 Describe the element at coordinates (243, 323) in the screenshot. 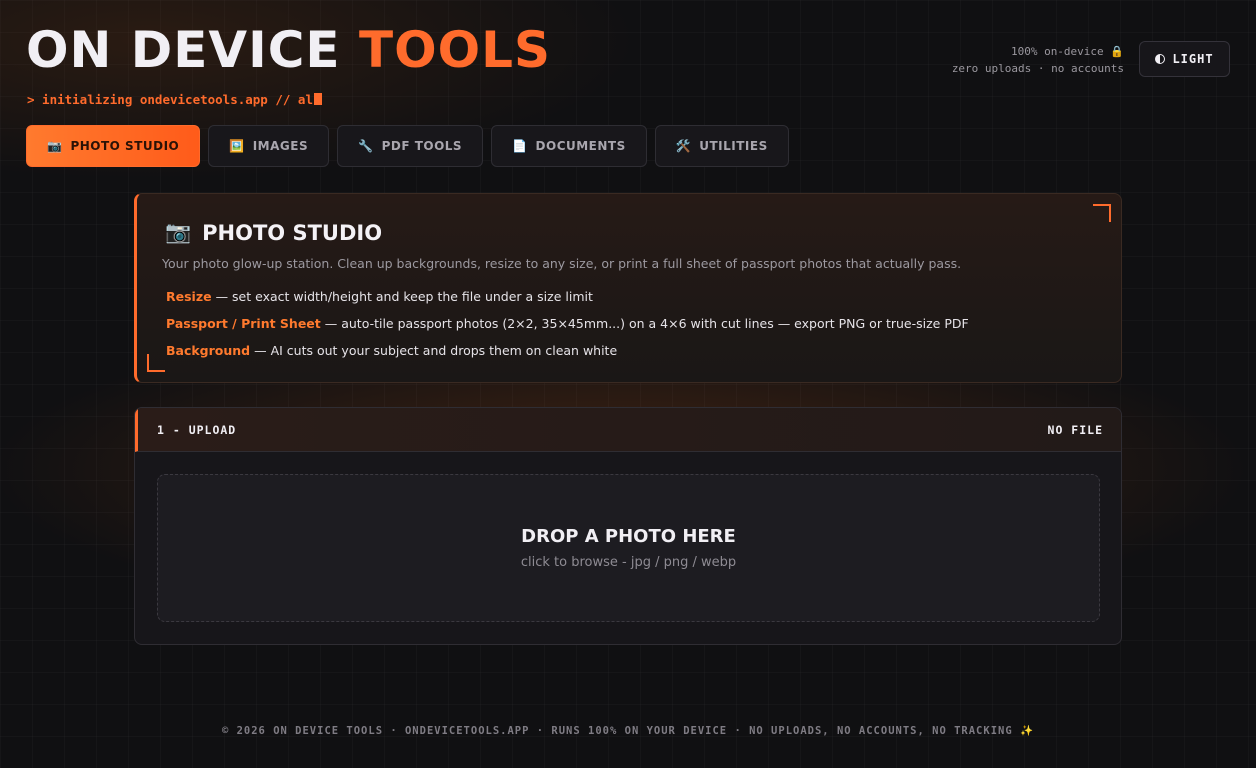

I see `feature-name: Passport / Print Sheet` at that location.